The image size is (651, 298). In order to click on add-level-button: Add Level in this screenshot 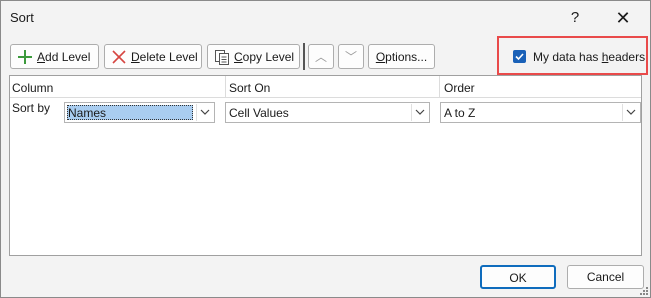, I will do `click(54, 56)`.